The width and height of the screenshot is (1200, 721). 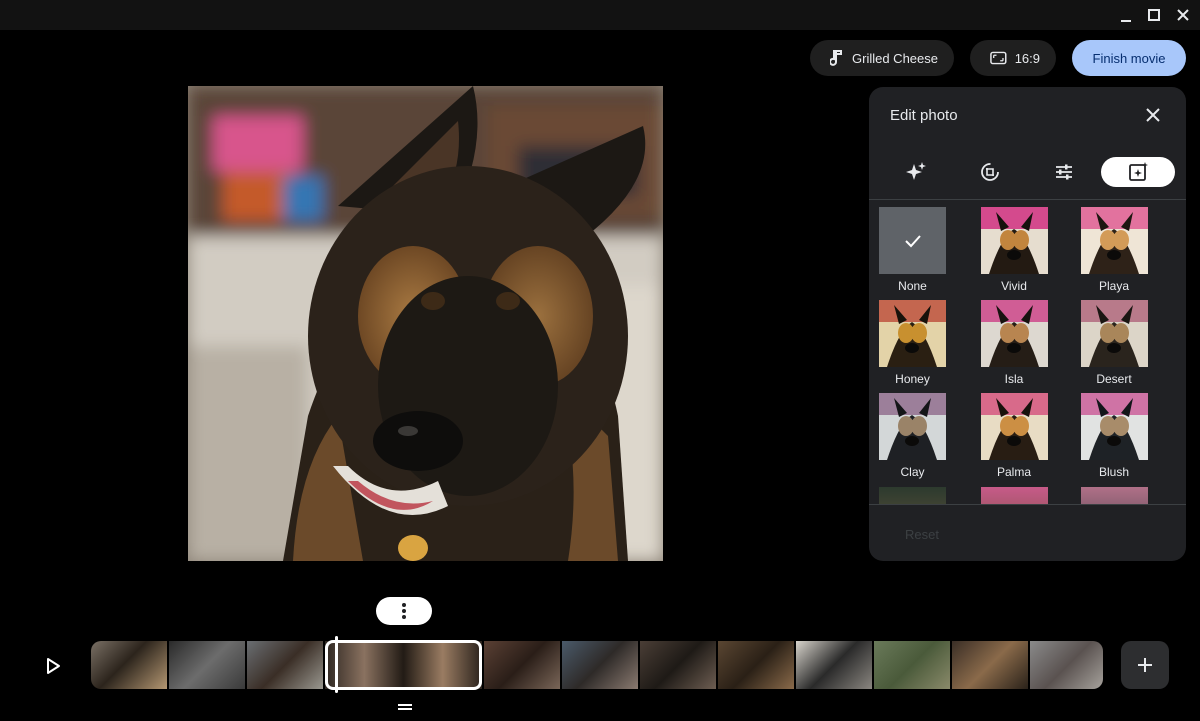 I want to click on filter-vivid: Vivid, so click(x=1014, y=250).